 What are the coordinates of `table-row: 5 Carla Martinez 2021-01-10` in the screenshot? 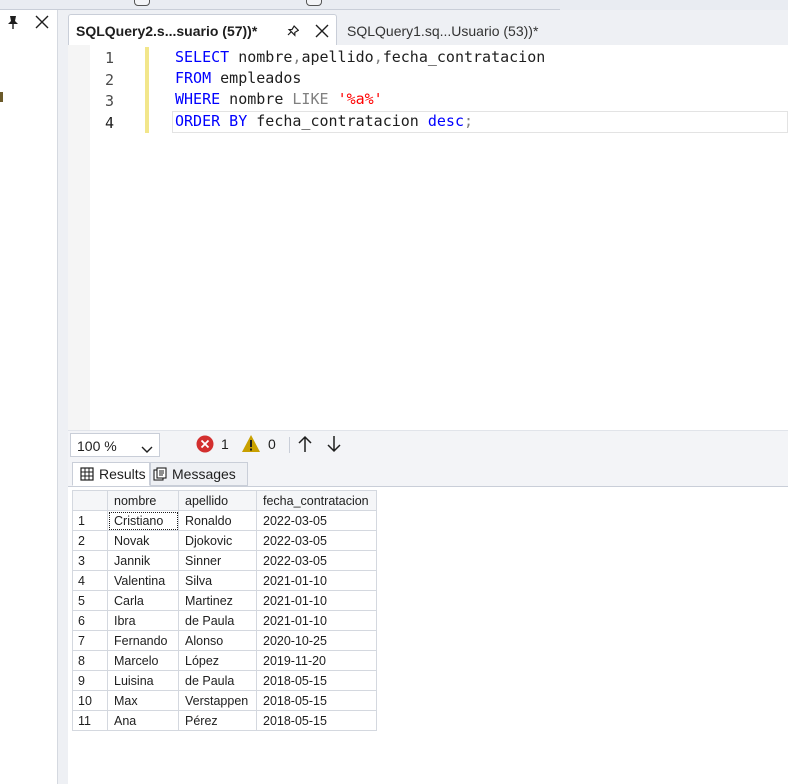 It's located at (224, 600).